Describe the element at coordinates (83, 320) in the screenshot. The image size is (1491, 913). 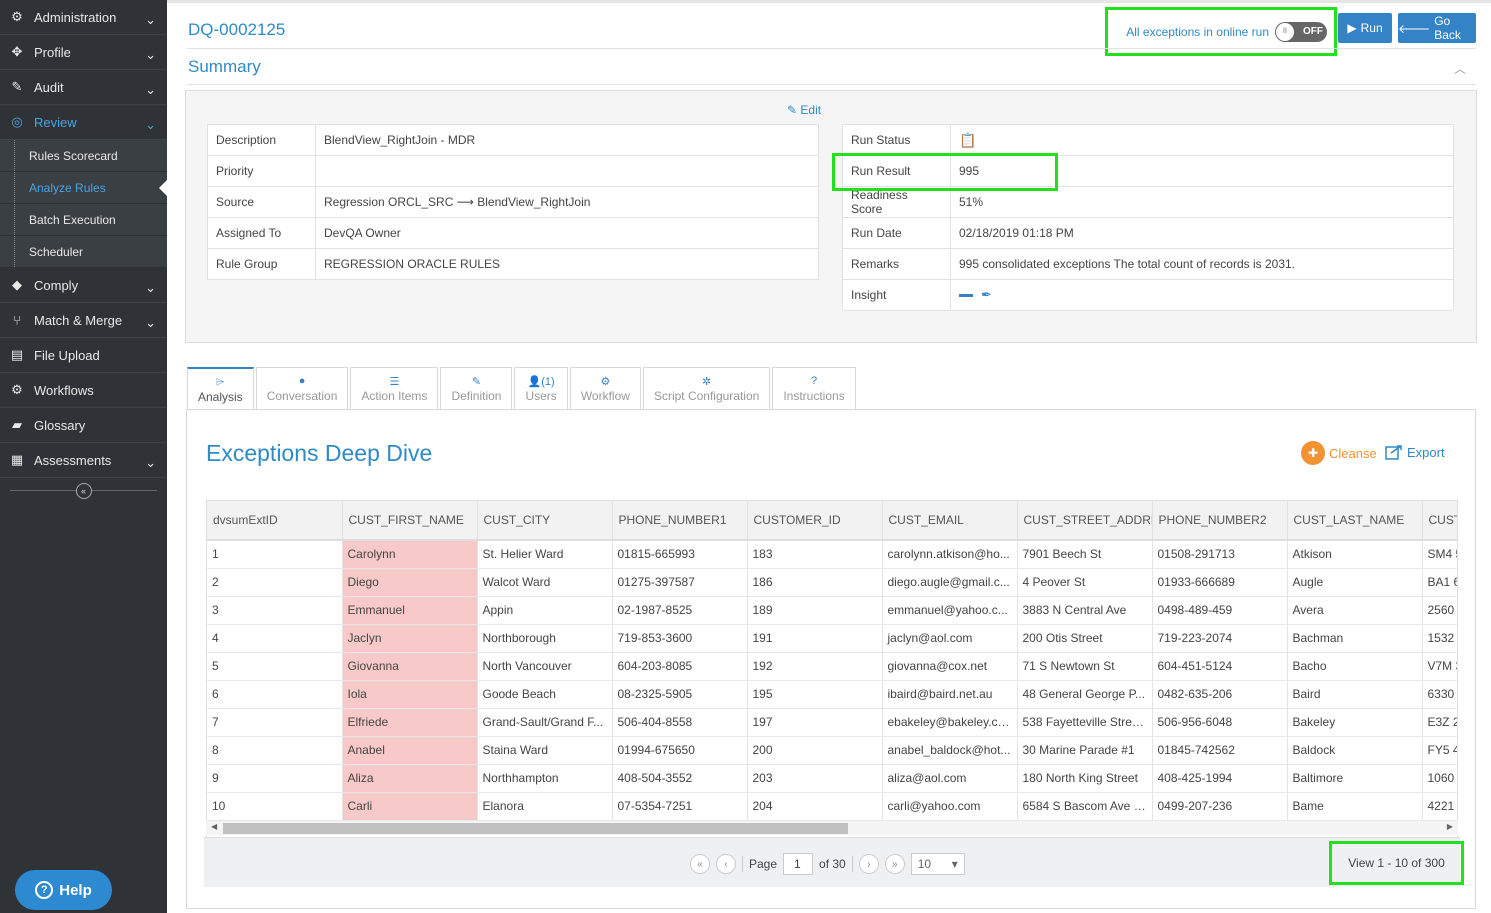
I see `sidebar-item-match-merge: ⑂ Match & Merge ⌄` at that location.